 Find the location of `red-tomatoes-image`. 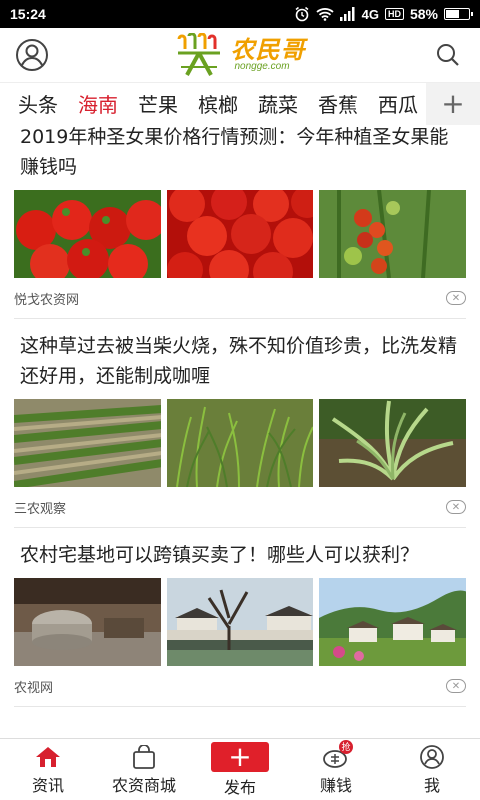

red-tomatoes-image is located at coordinates (240, 234).